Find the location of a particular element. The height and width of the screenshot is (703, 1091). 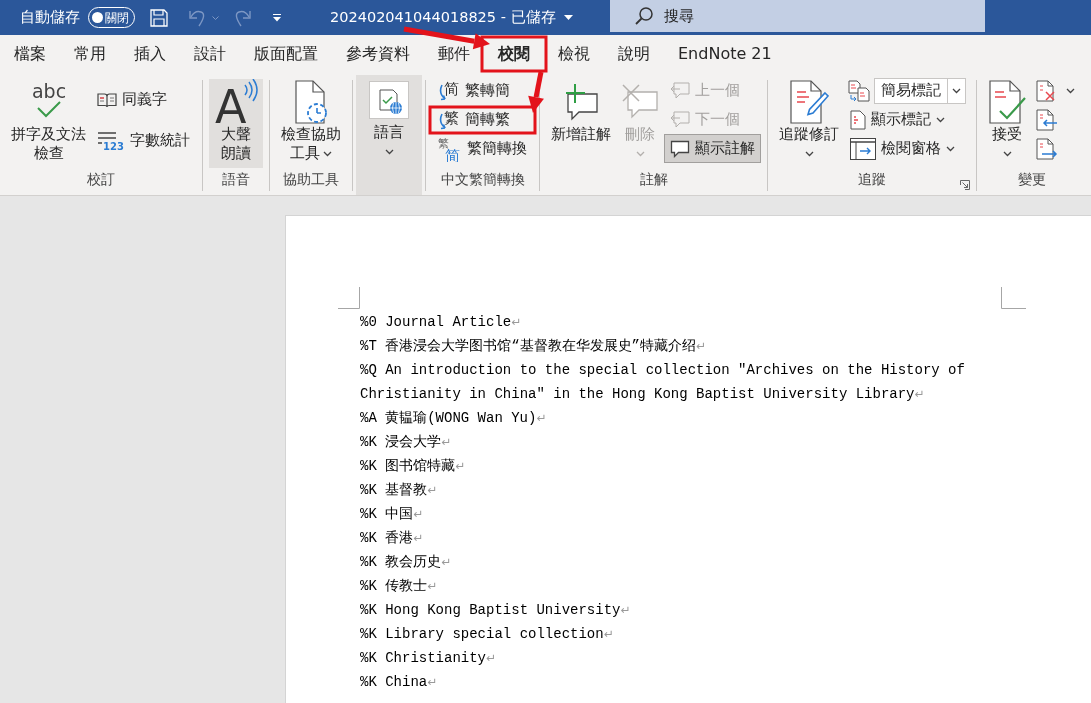

group-label: 語音 is located at coordinates (236, 179).